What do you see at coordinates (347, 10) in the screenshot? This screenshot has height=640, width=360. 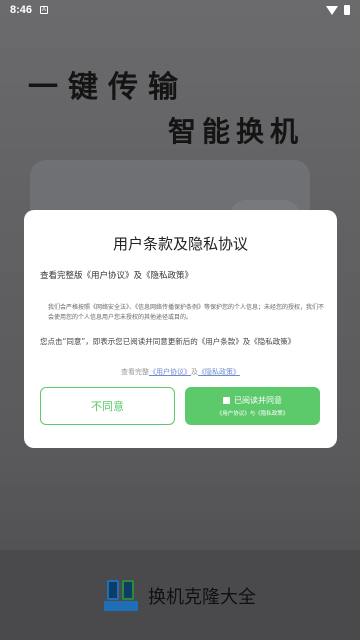 I see `battery-icon` at bounding box center [347, 10].